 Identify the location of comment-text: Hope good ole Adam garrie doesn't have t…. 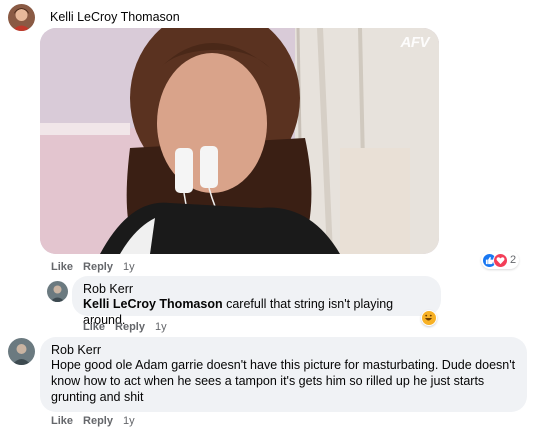
(283, 381).